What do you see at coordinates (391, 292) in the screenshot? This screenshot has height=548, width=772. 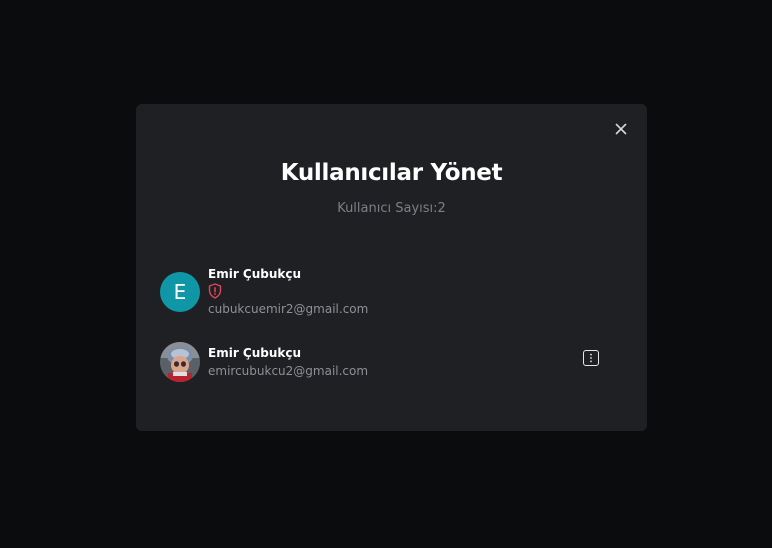 I see `user-list-item: E Emir Çubukçu cubukcuemir2@gmail.com` at bounding box center [391, 292].